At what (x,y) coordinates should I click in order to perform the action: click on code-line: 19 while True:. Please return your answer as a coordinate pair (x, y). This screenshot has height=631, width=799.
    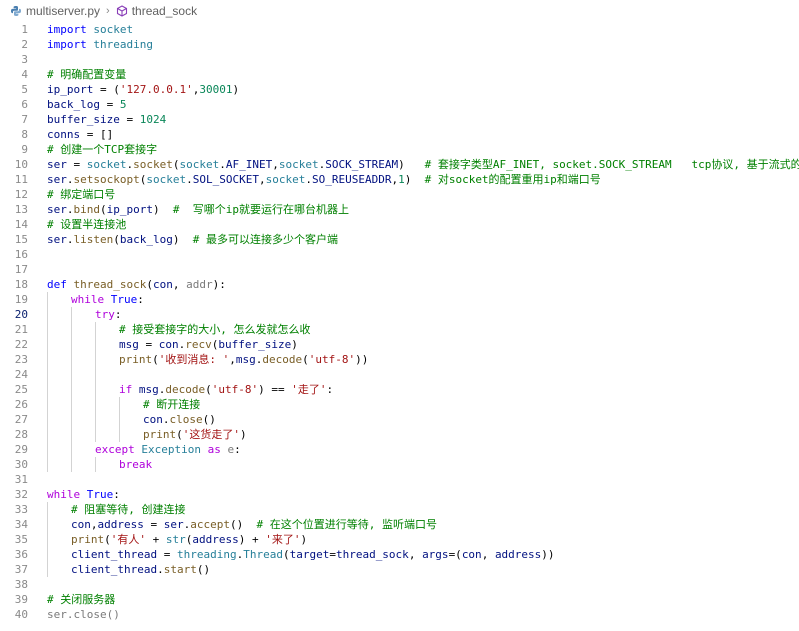
    Looking at the image, I should click on (399, 299).